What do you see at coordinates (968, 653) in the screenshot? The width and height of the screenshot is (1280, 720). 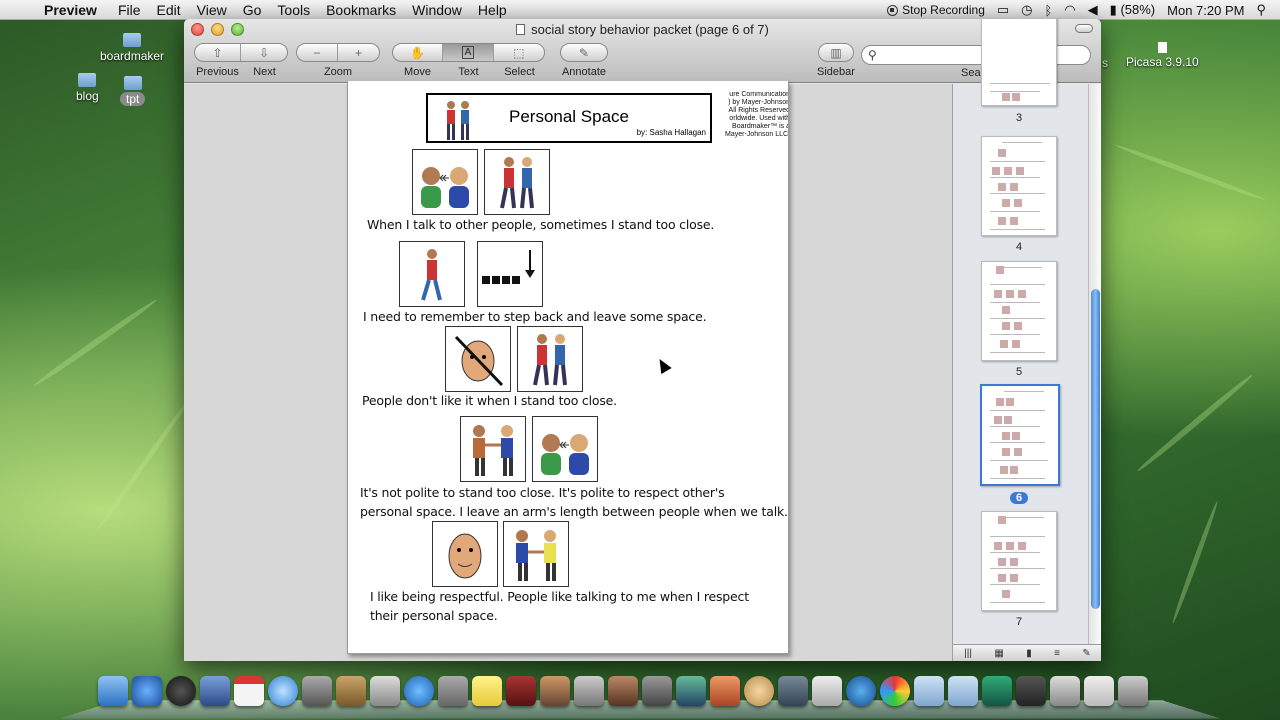 I see `thumbnail-size-icon: |||` at bounding box center [968, 653].